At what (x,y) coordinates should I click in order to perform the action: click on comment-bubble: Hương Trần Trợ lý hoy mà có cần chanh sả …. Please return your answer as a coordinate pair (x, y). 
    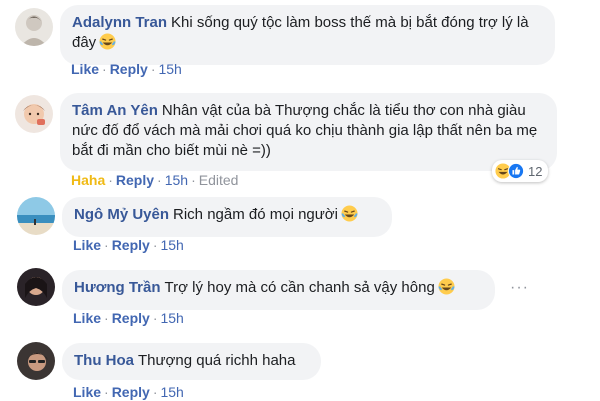
    Looking at the image, I should click on (278, 290).